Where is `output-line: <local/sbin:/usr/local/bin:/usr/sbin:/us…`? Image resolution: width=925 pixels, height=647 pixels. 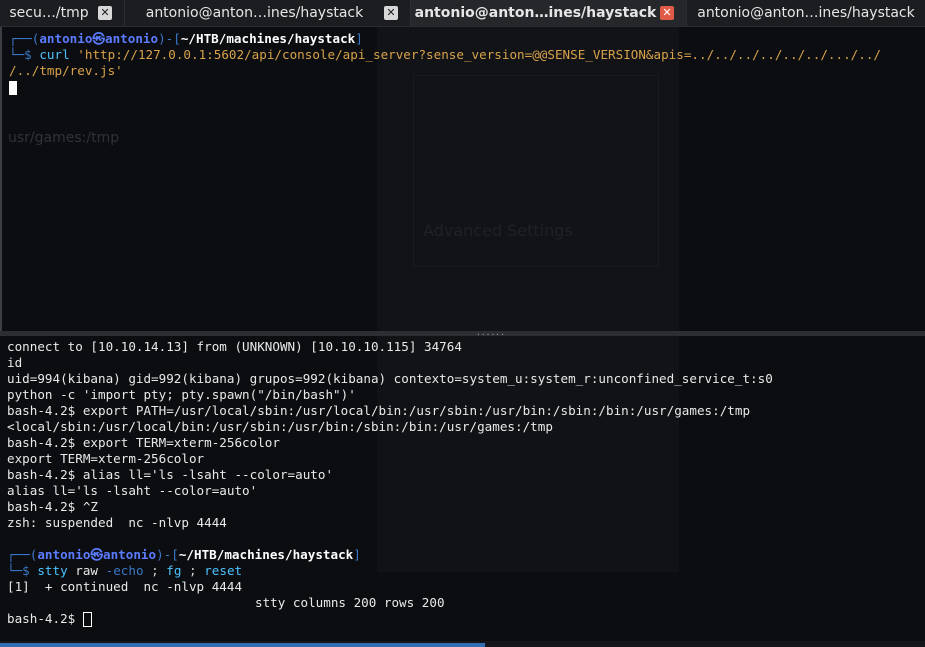 output-line: <local/sbin:/usr/local/bin:/usr/sbin:/us… is located at coordinates (280, 426).